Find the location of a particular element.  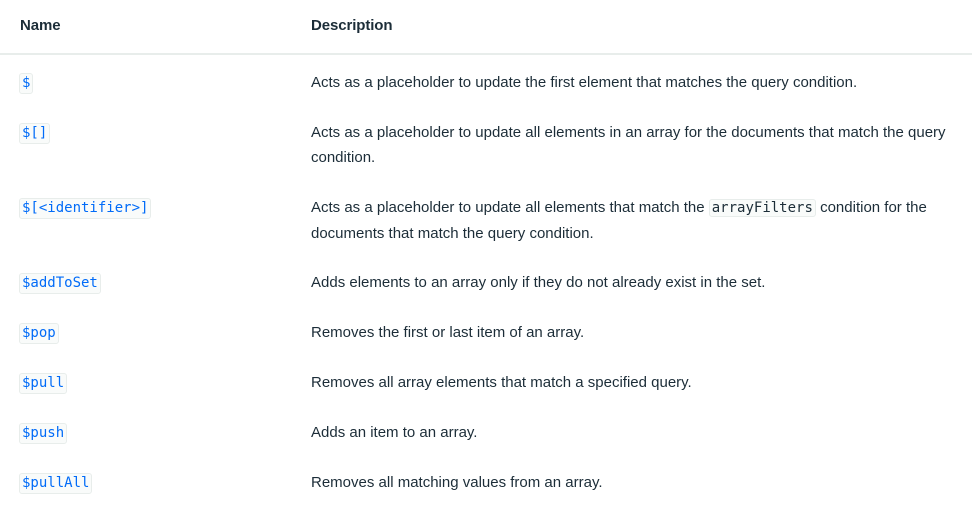

column-header-name: Name is located at coordinates (40, 25).